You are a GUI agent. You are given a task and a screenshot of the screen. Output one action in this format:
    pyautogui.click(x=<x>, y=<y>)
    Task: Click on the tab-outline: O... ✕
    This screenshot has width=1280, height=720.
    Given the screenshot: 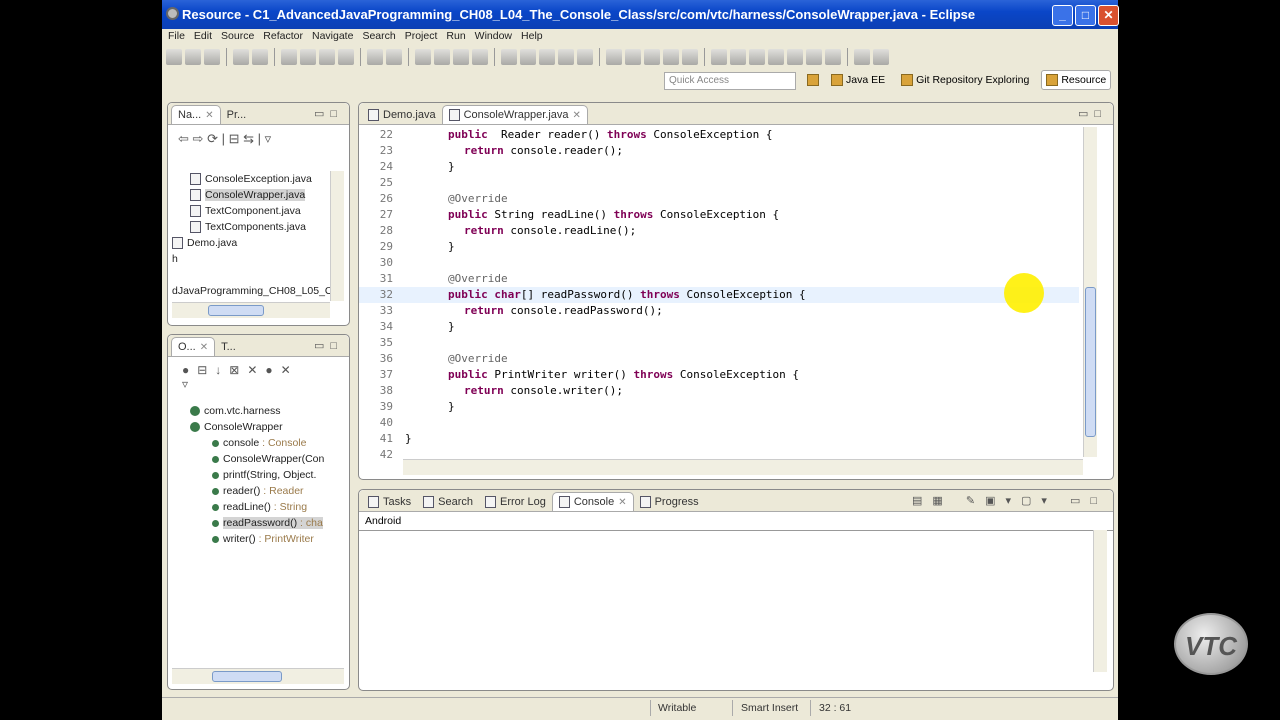 What is the action you would take?
    pyautogui.click(x=193, y=346)
    